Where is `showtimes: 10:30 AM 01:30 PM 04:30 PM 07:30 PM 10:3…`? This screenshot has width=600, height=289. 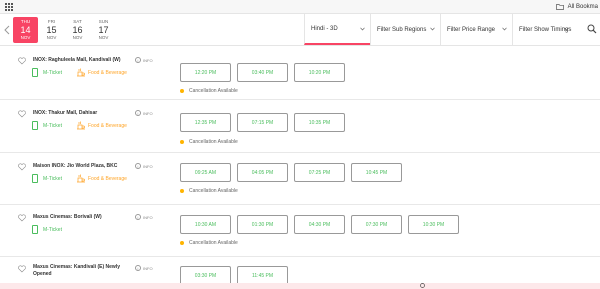
showtimes: 10:30 AM 01:30 PM 04:30 PM 07:30 PM 10:3… is located at coordinates (322, 224).